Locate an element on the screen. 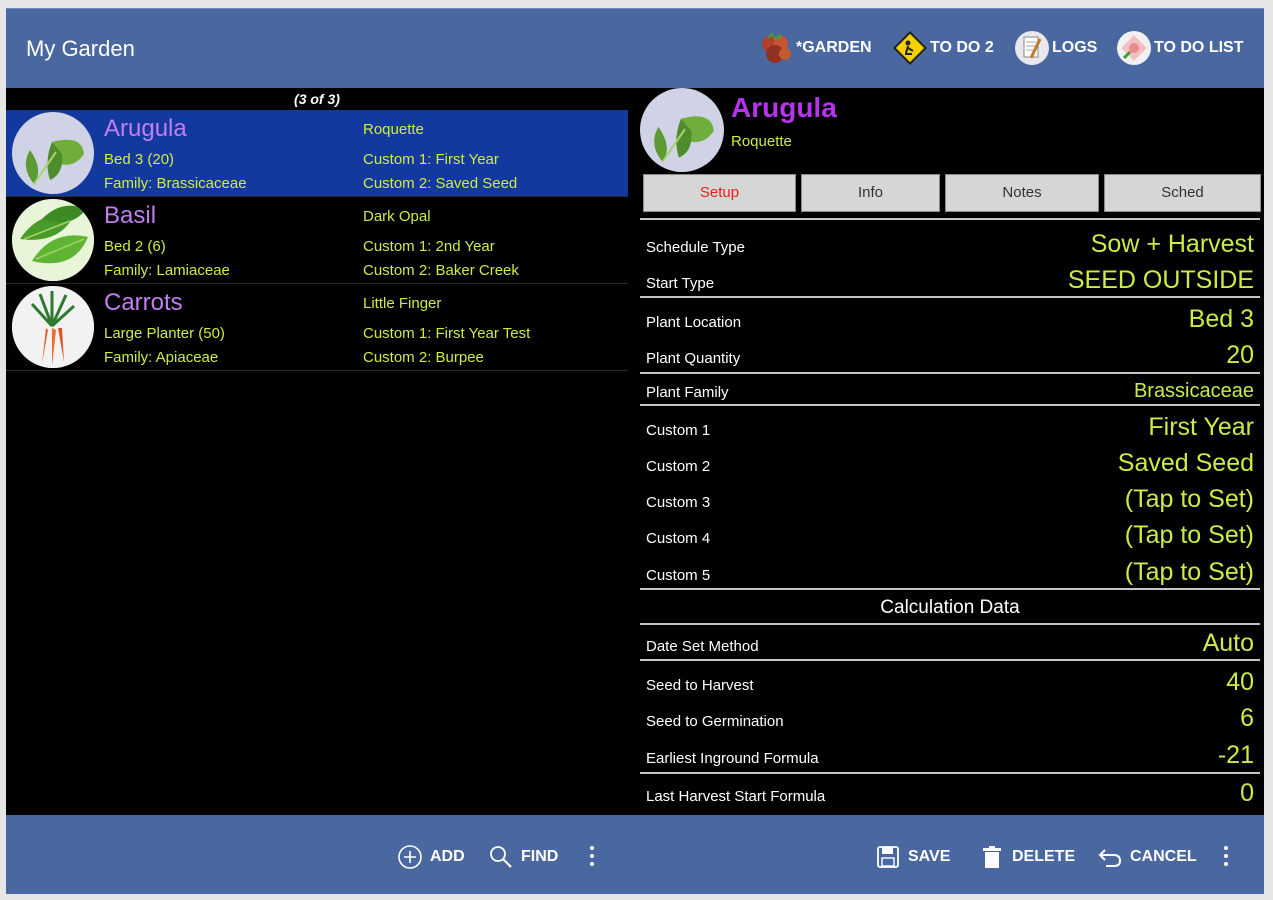  detail-plant-variety: Roquette is located at coordinates (761, 141).